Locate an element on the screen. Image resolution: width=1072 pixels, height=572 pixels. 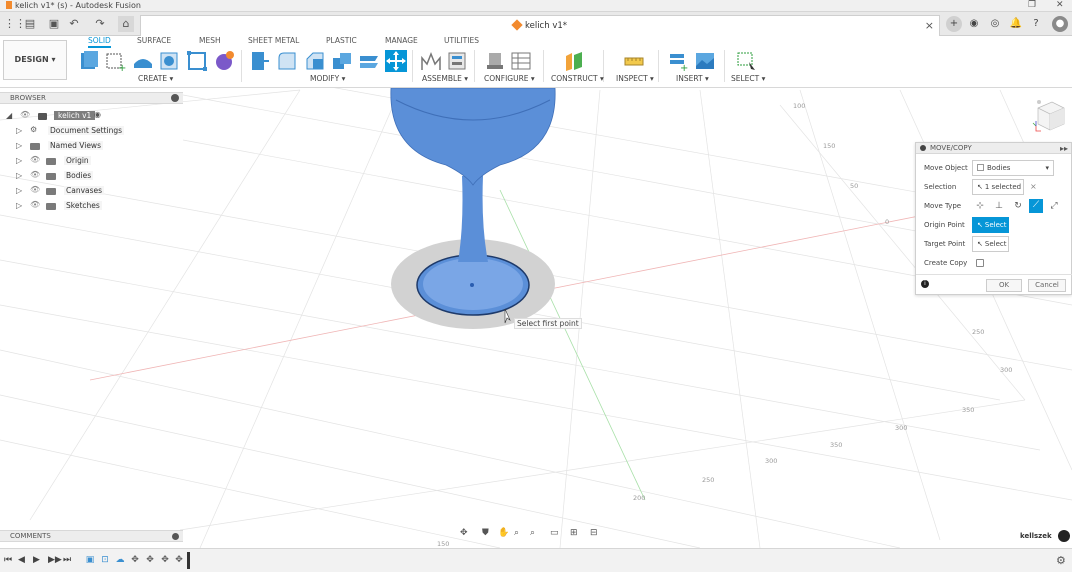
browser-item-sketches: ▷ 👁 Sketches is located at coordinates (91, 207).